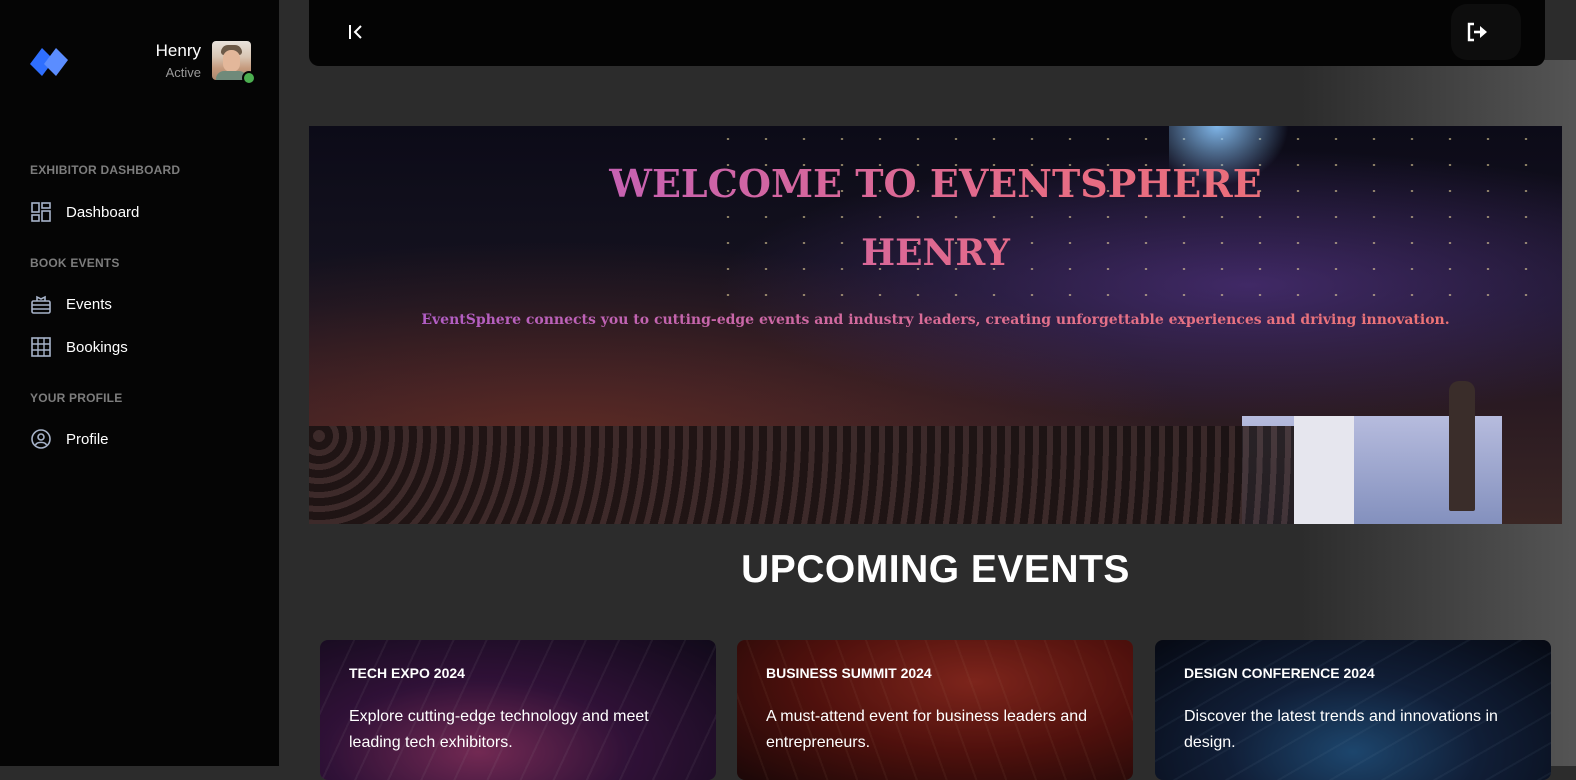 This screenshot has width=1576, height=780. What do you see at coordinates (105, 170) in the screenshot?
I see `section-title-exhibitor-dashboard: EXHIBITOR DASHBOARD` at bounding box center [105, 170].